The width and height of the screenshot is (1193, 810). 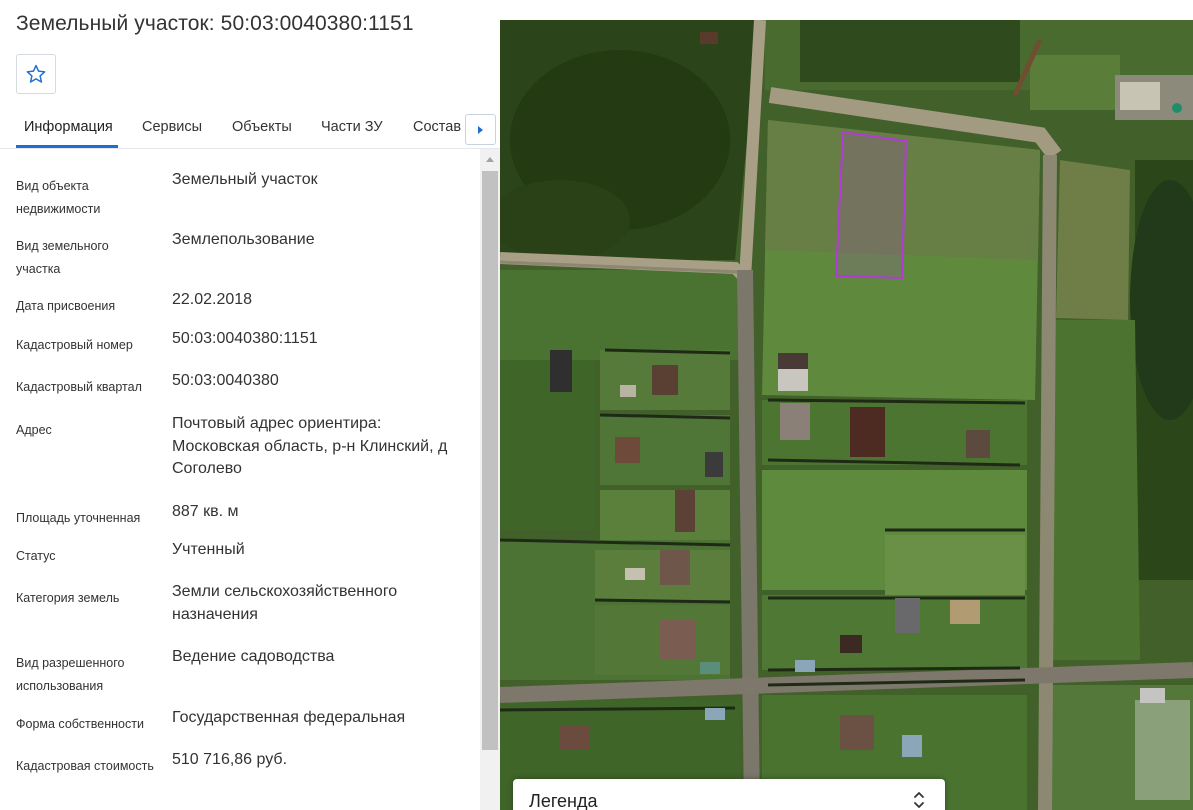 I want to click on scroll-up-button, so click(x=490, y=159).